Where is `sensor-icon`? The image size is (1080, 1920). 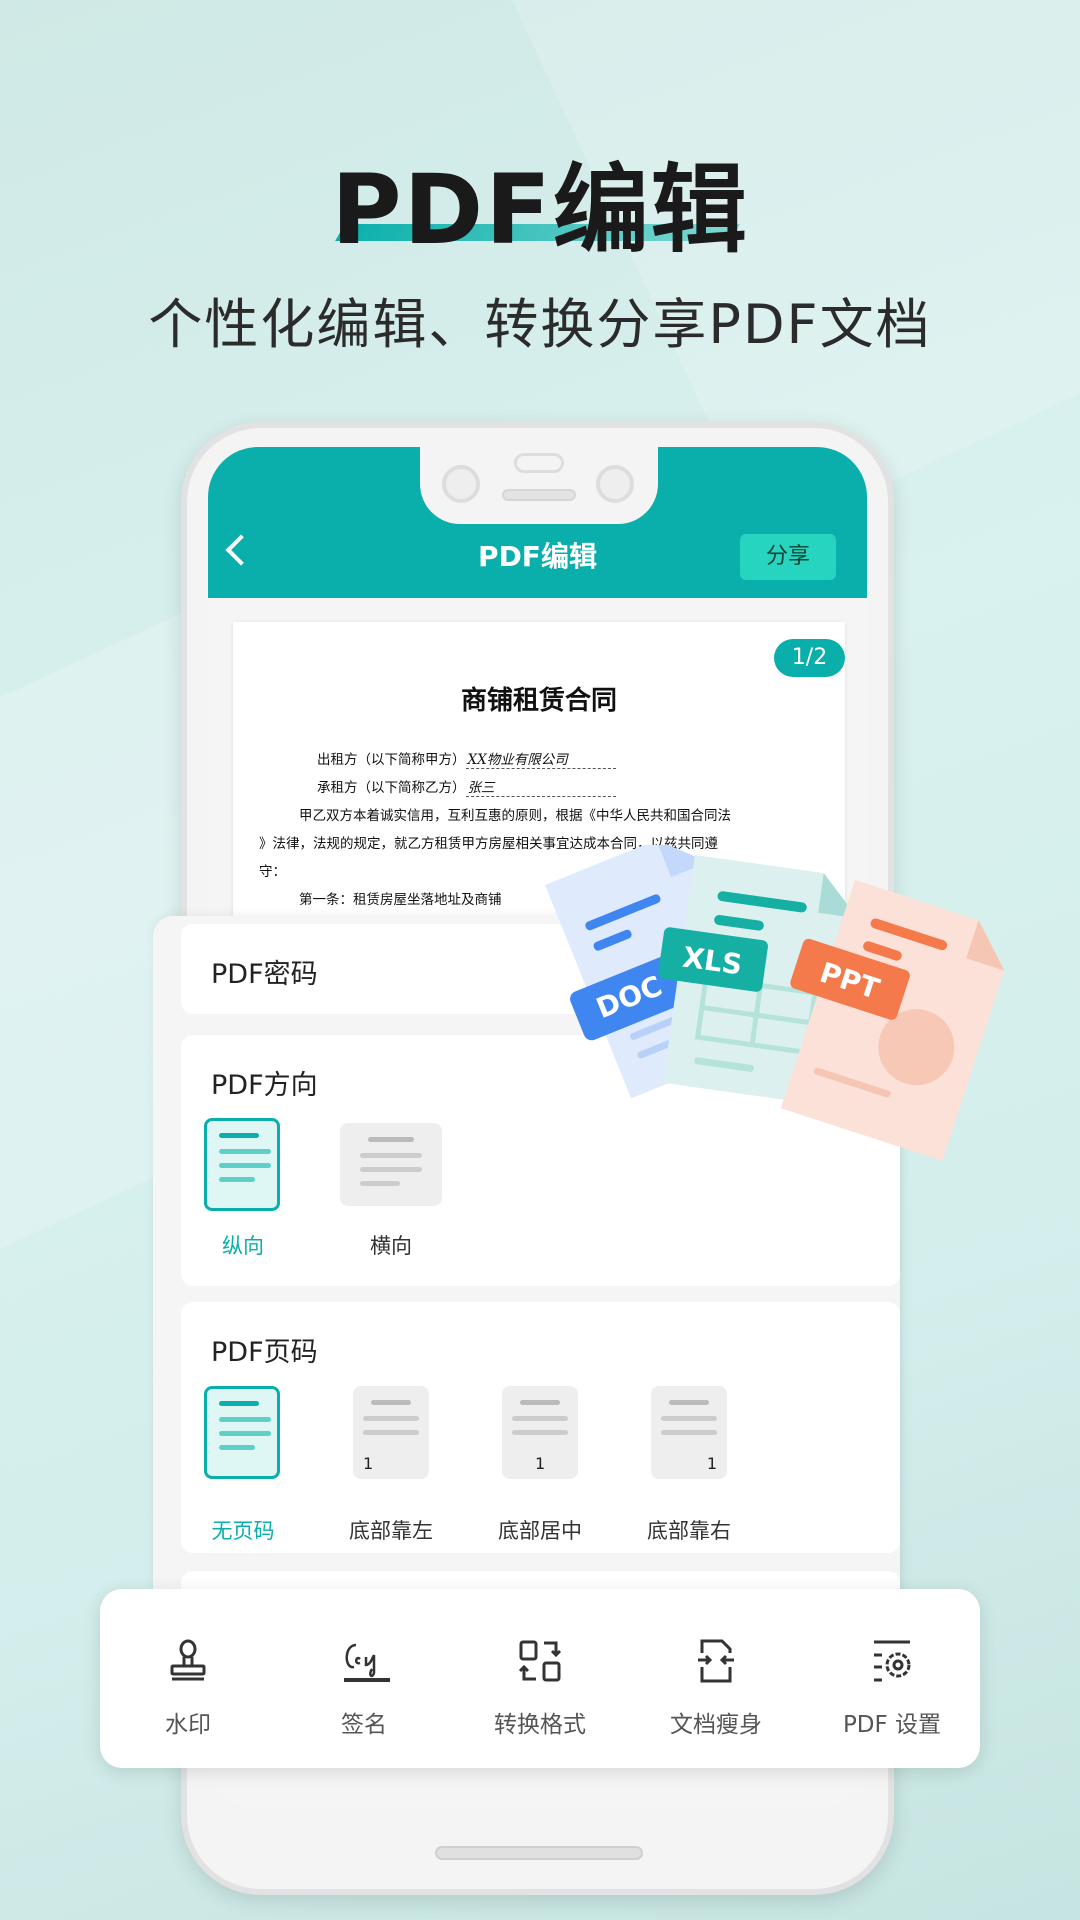 sensor-icon is located at coordinates (539, 463).